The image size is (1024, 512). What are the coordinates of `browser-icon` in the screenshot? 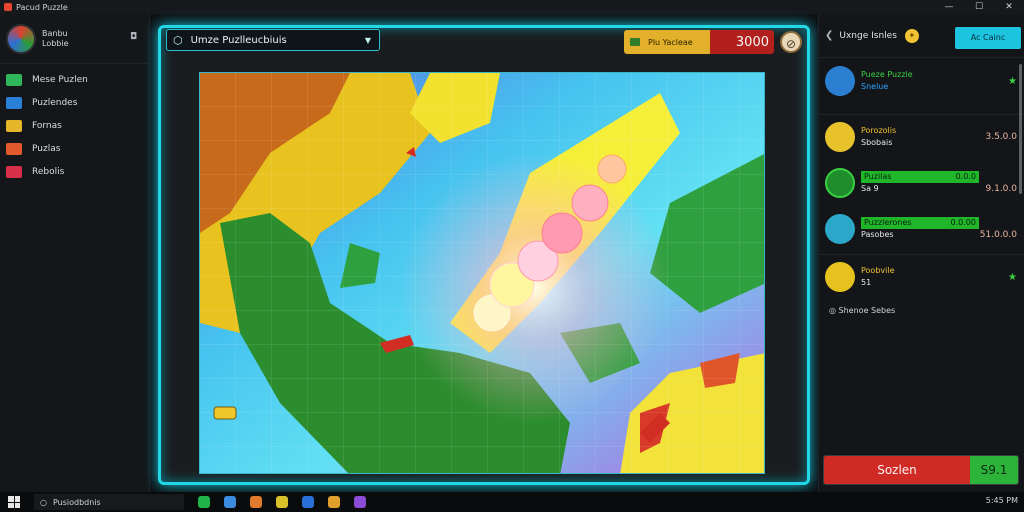 It's located at (230, 502).